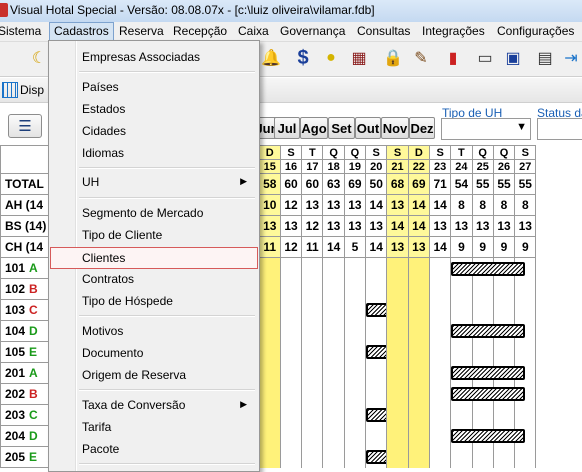 This screenshot has width=582, height=472. Describe the element at coordinates (200, 31) in the screenshot. I see `menu-recepo: Recepção` at that location.